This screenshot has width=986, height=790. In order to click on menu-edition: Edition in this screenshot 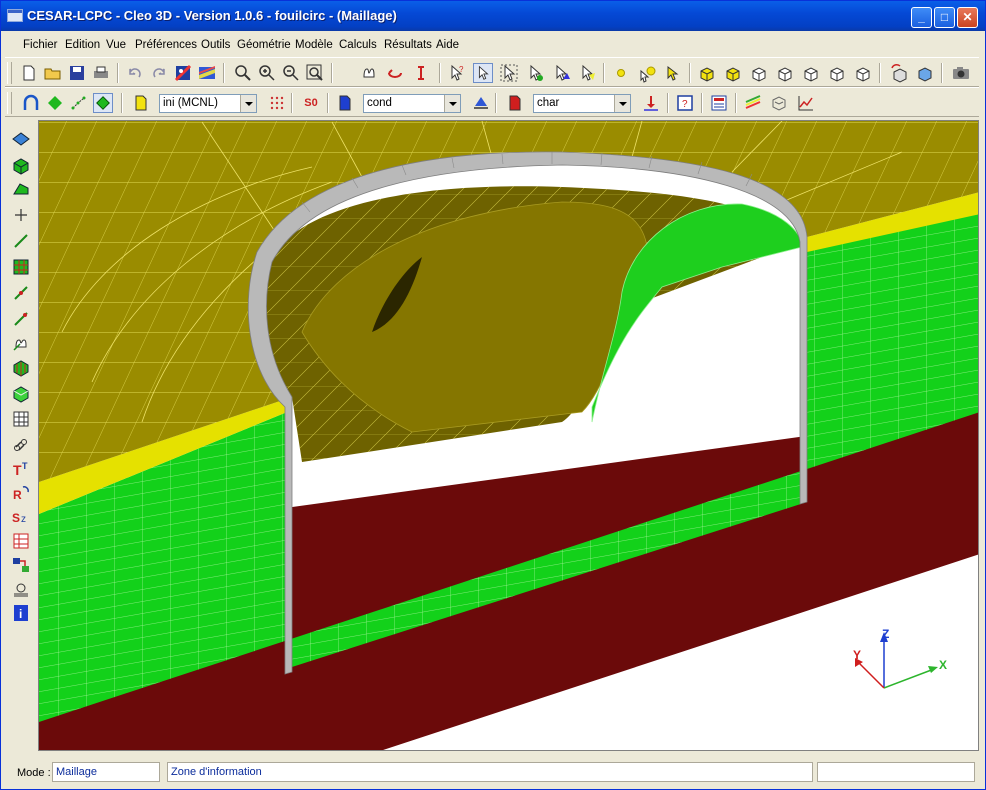, I will do `click(82, 45)`.